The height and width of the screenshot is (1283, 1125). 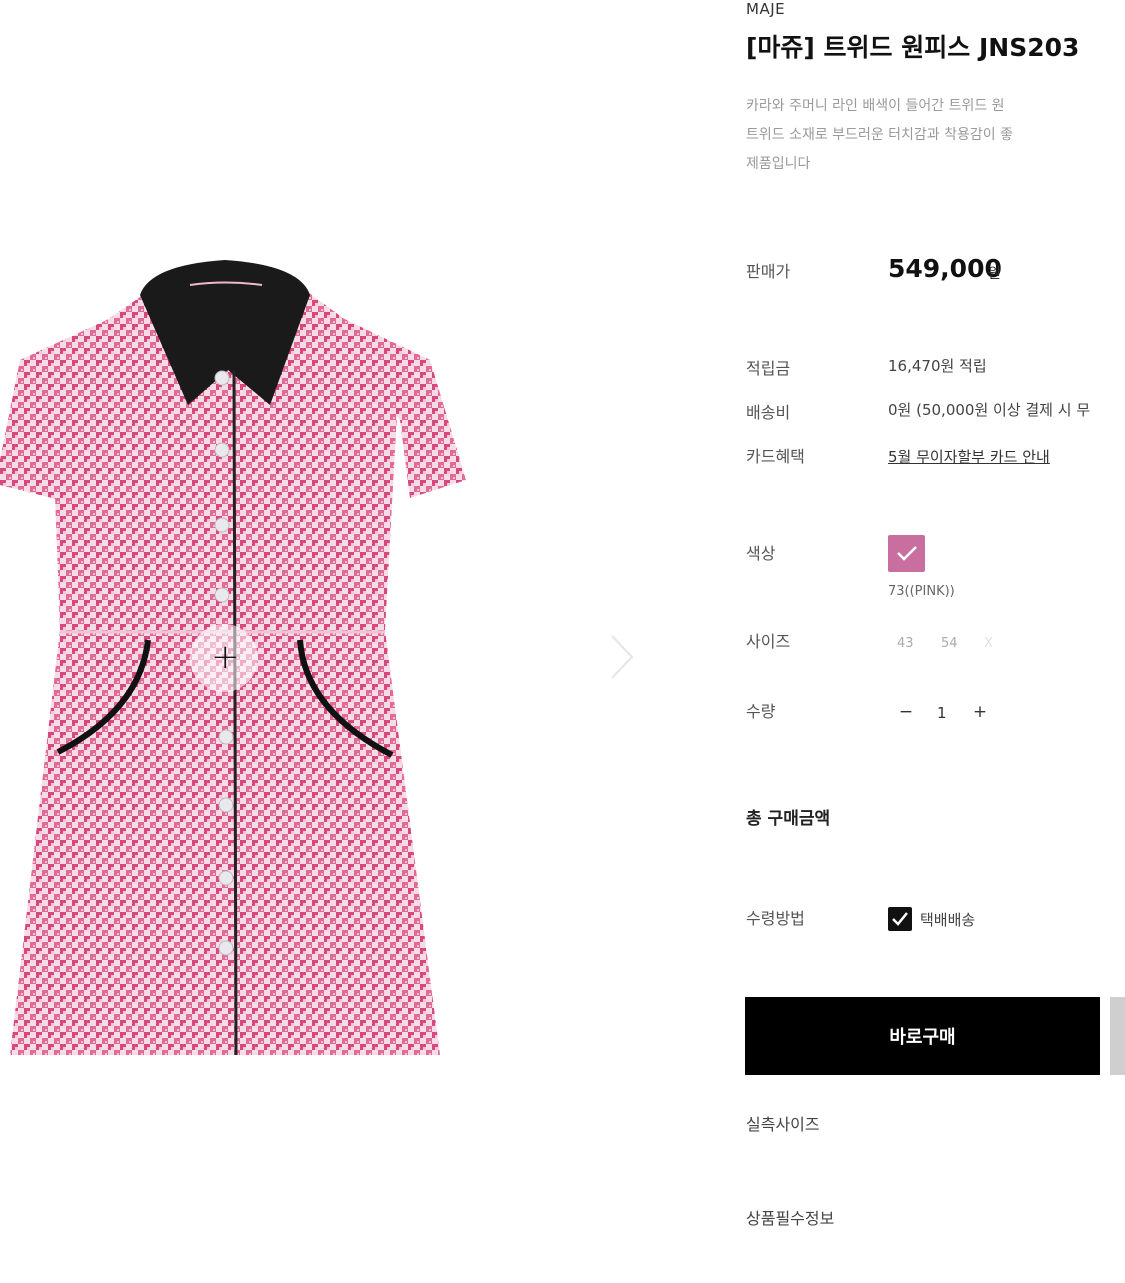 I want to click on chevron-right-icon, so click(x=621, y=657).